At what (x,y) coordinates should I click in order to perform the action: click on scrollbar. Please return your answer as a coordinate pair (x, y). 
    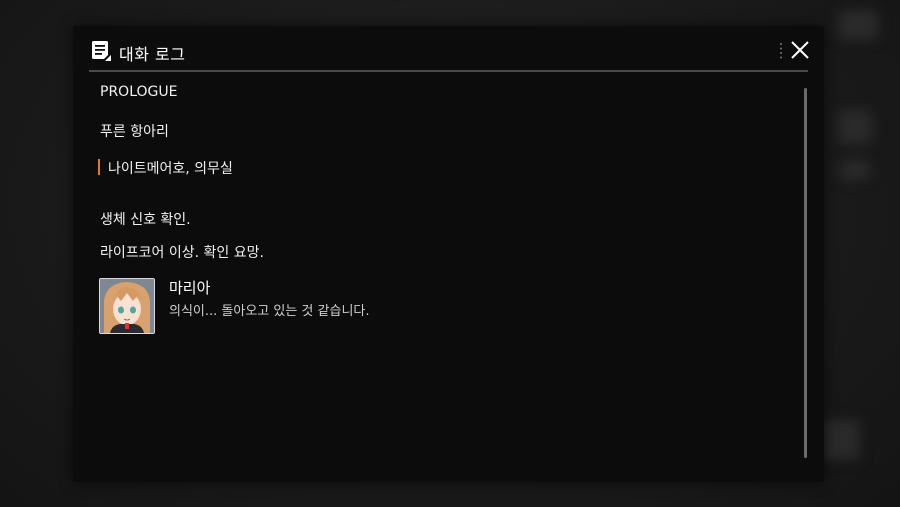
    Looking at the image, I should click on (805, 273).